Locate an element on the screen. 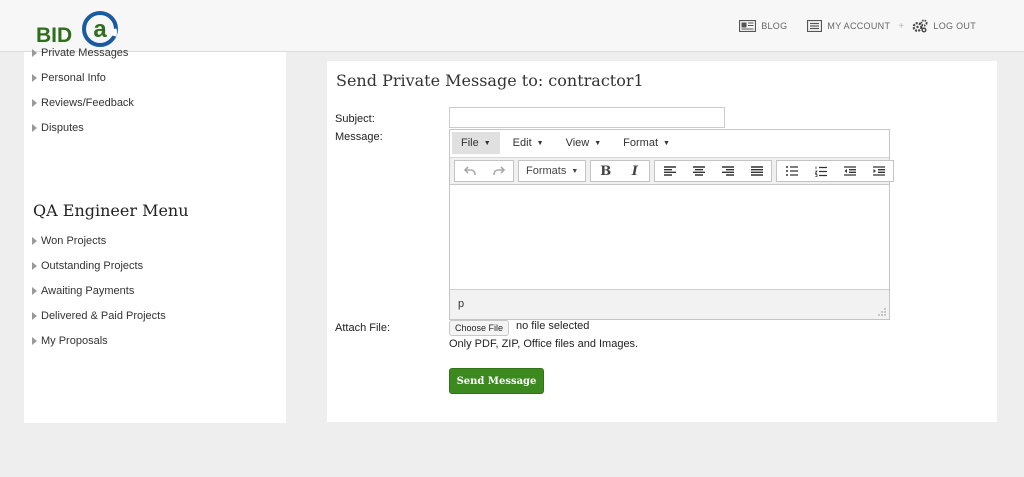 Image resolution: width=1024 pixels, height=477 pixels. sidebar-item-won-projects: Won Projects is located at coordinates (69, 241).